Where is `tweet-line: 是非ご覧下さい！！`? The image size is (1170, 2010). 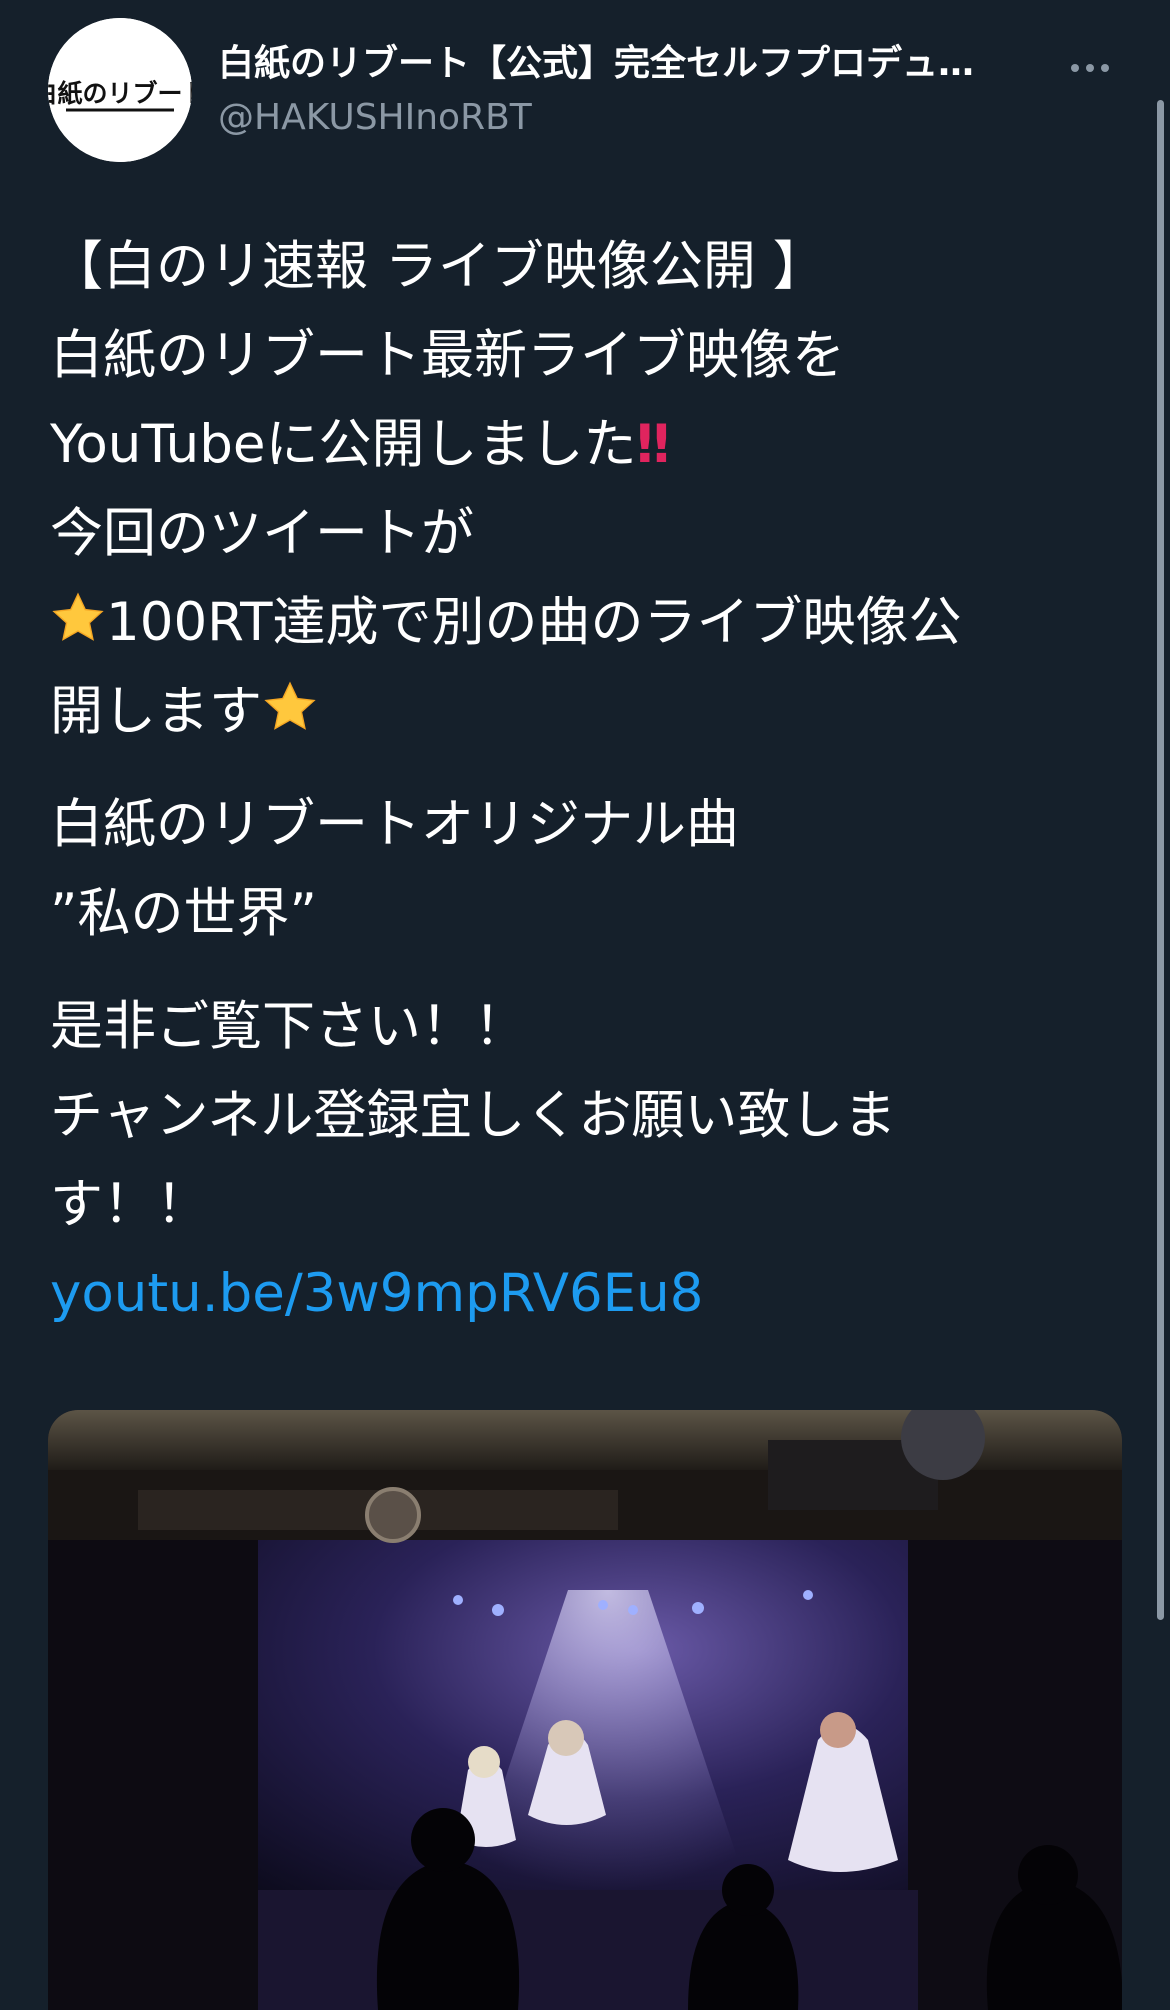
tweet-line: 是非ご覧下さい！！ is located at coordinates (288, 1026).